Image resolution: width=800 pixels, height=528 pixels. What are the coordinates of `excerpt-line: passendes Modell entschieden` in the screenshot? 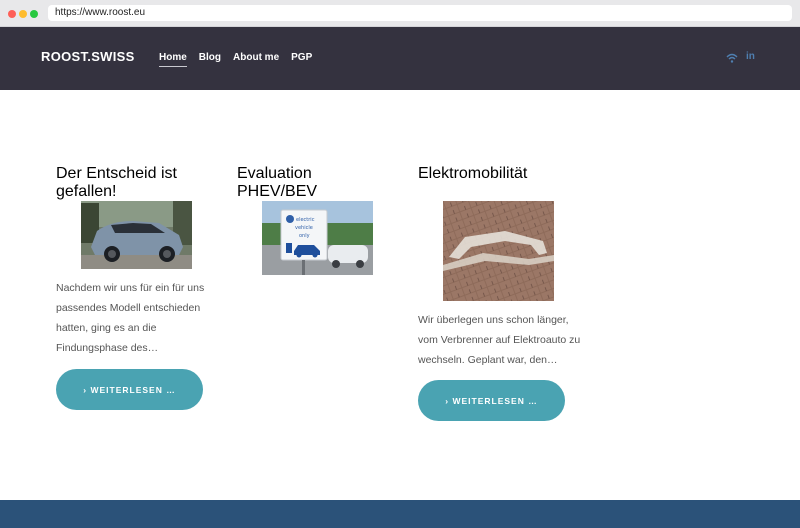 It's located at (128, 308).